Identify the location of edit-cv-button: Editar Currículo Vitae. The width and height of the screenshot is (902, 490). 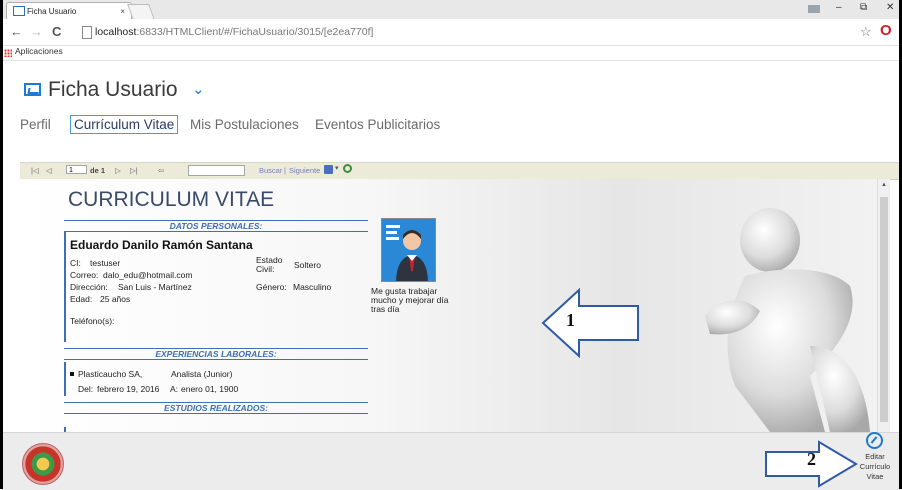
(875, 467).